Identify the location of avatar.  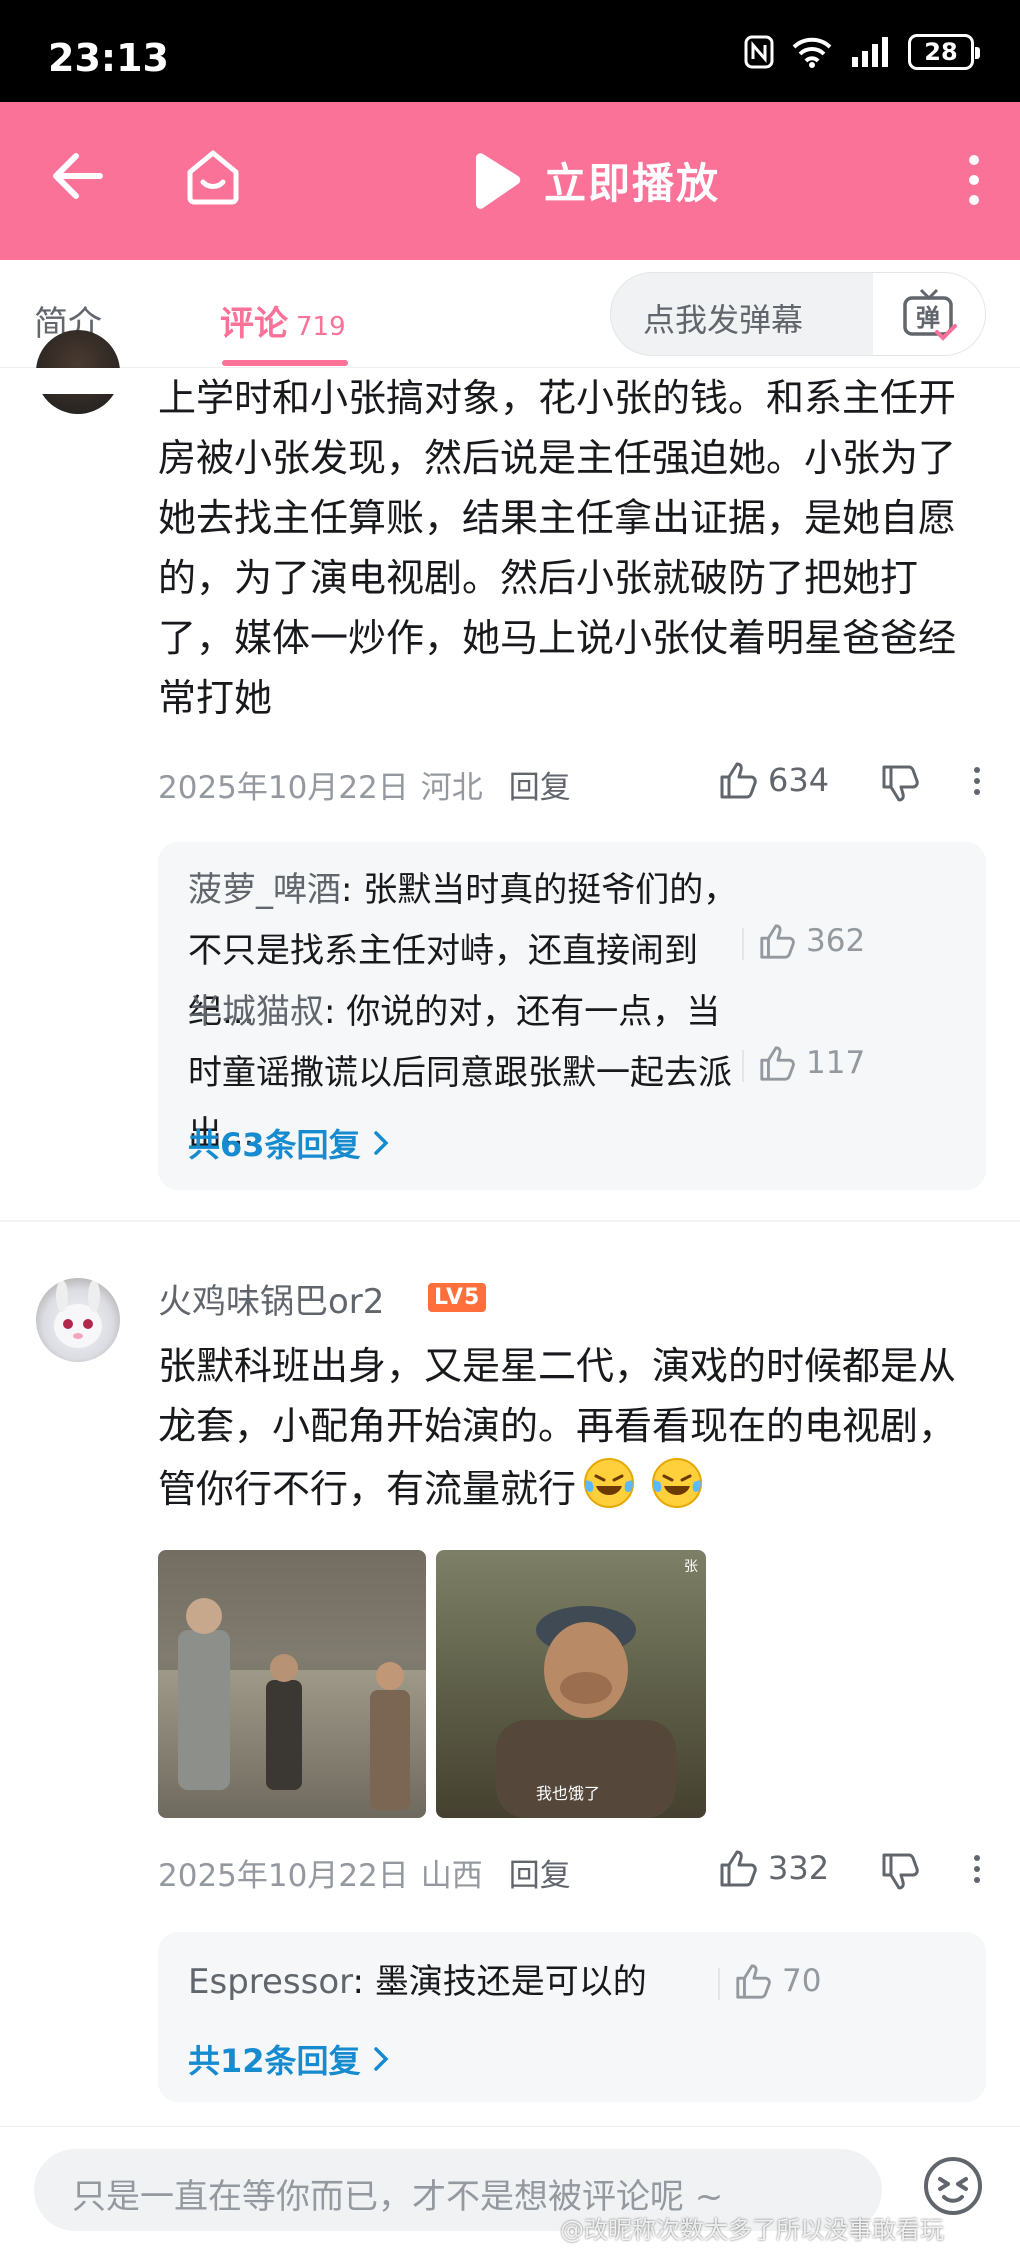
(78, 1320).